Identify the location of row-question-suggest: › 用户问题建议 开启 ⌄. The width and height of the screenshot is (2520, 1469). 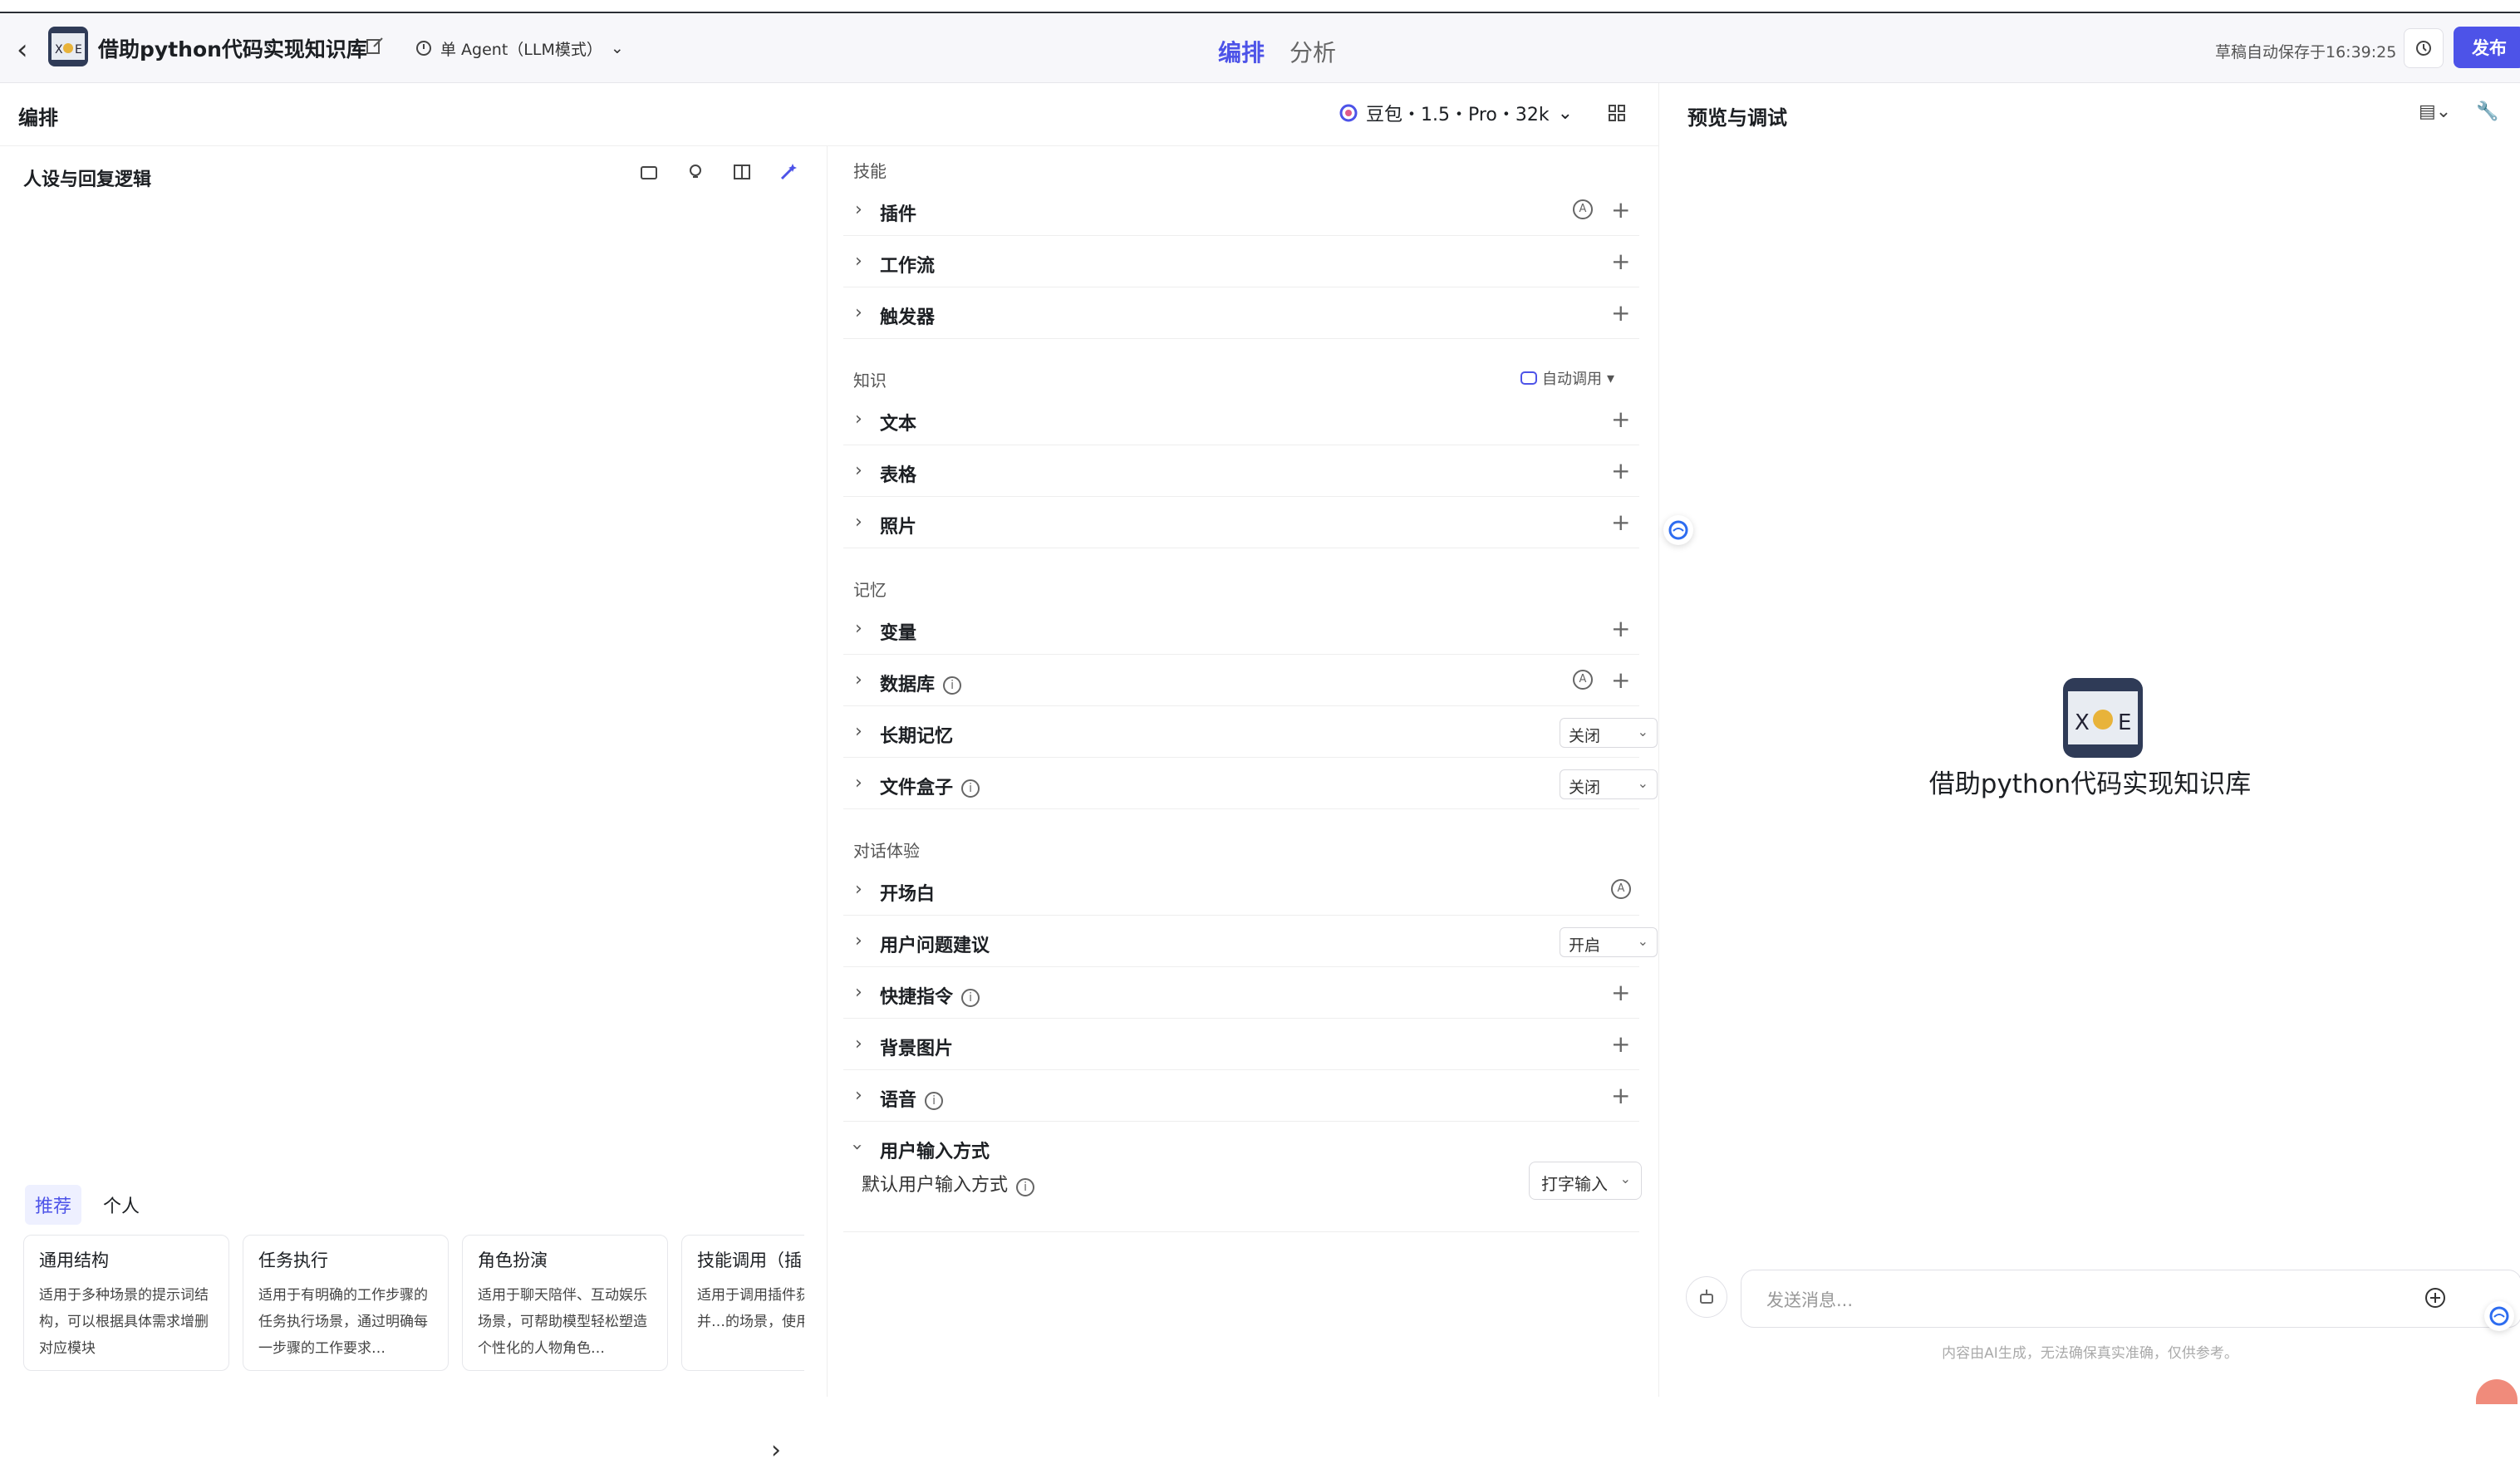
(1250, 942).